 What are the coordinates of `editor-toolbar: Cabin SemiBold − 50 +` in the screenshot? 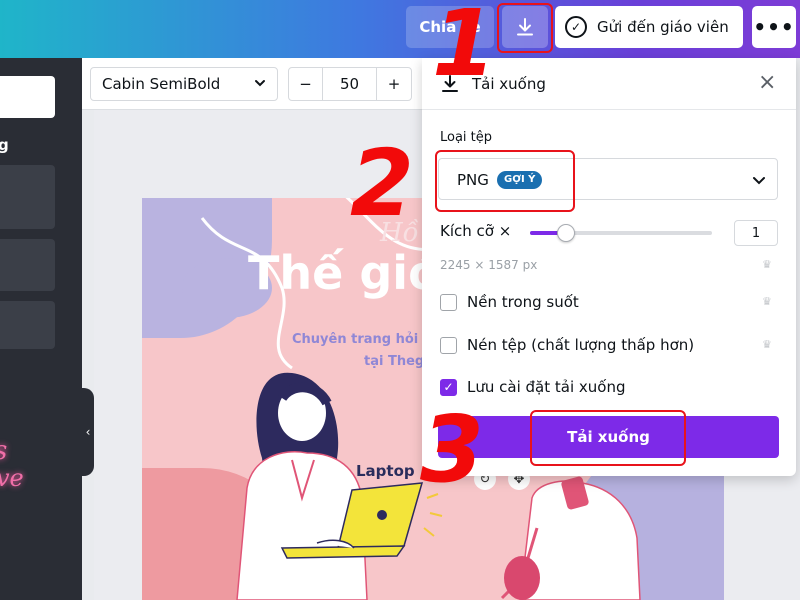 It's located at (252, 84).